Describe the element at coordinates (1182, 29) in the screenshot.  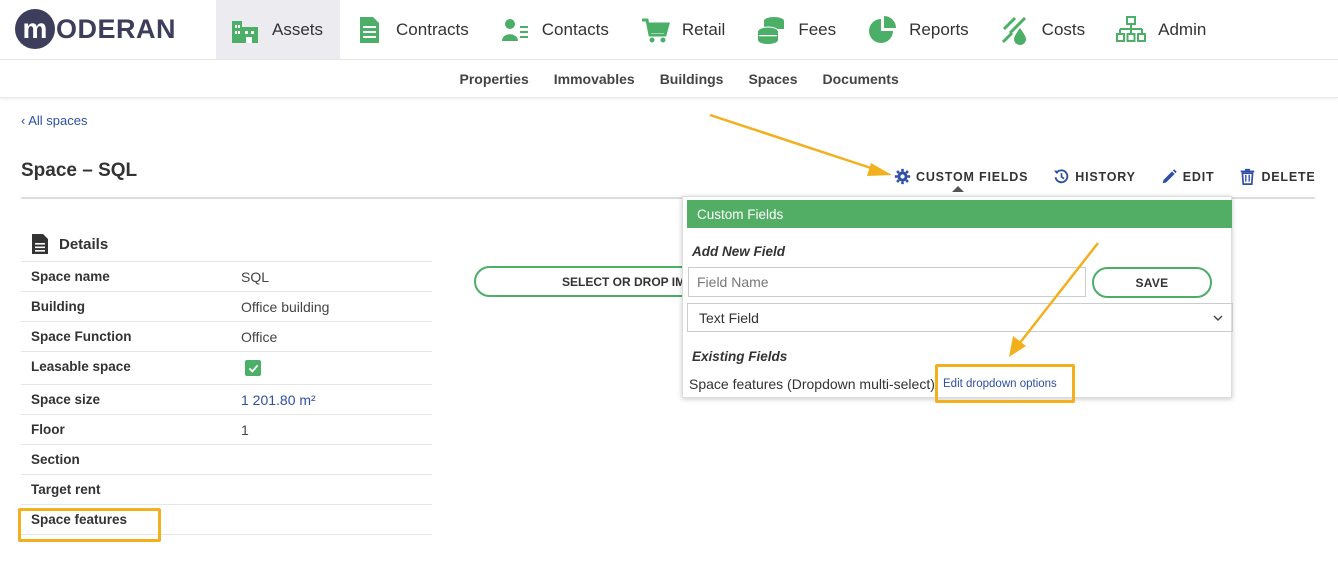
I see `nav-label: Admin` at that location.